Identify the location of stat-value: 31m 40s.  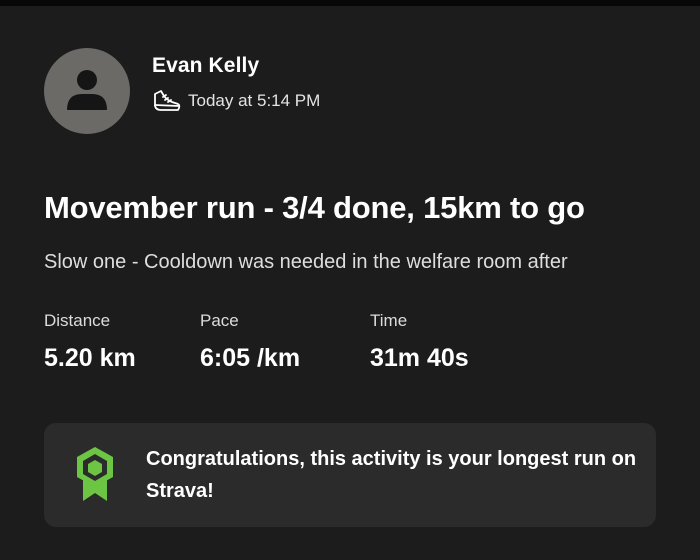
(419, 358).